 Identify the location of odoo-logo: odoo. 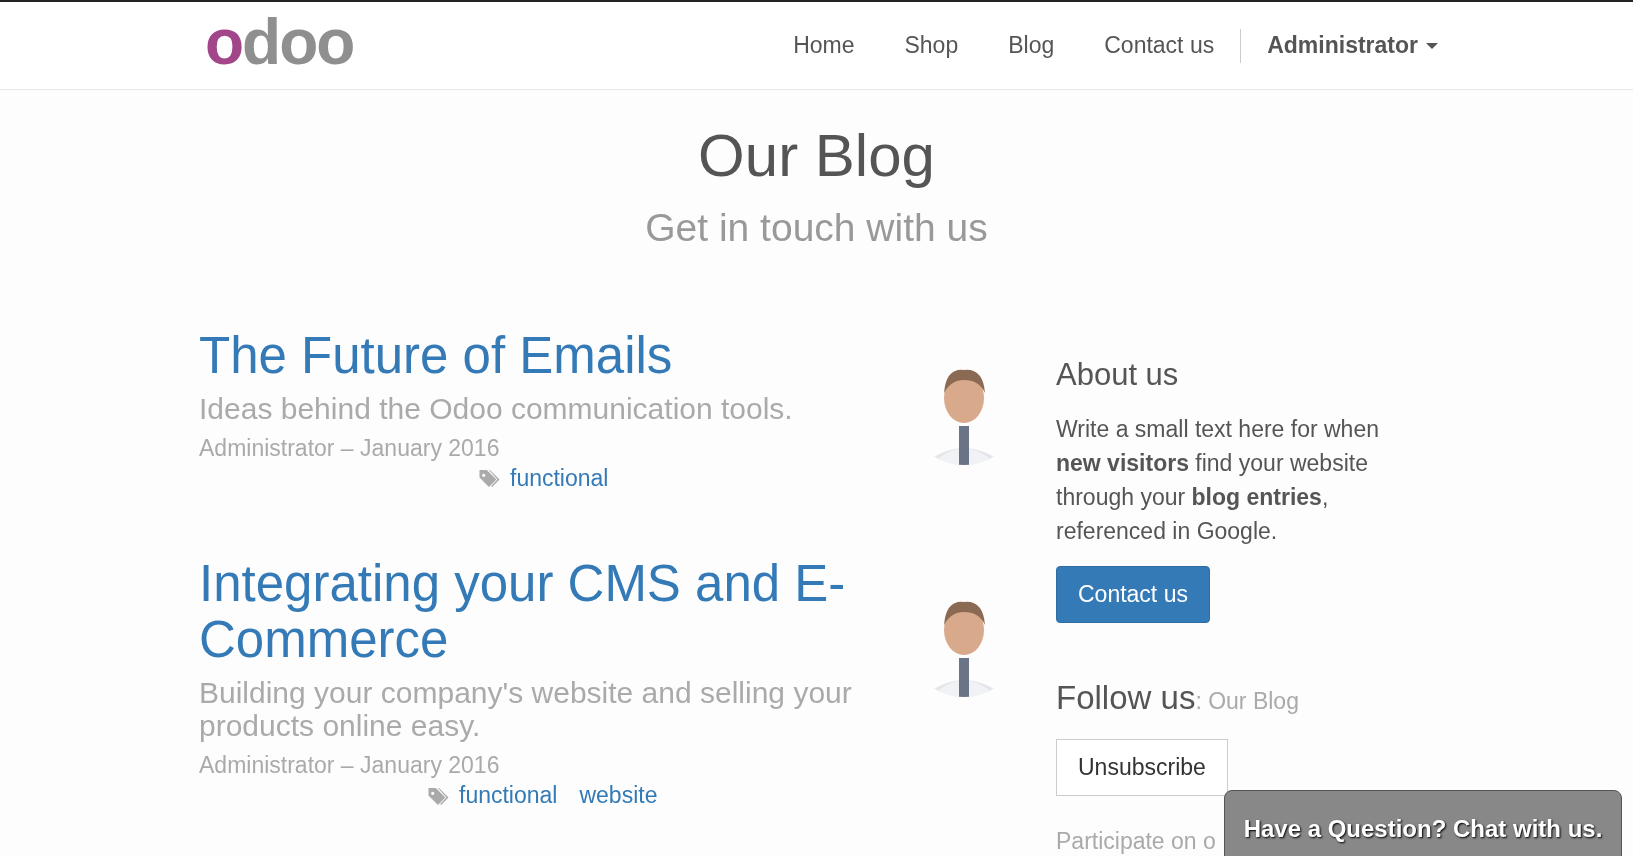
(279, 41).